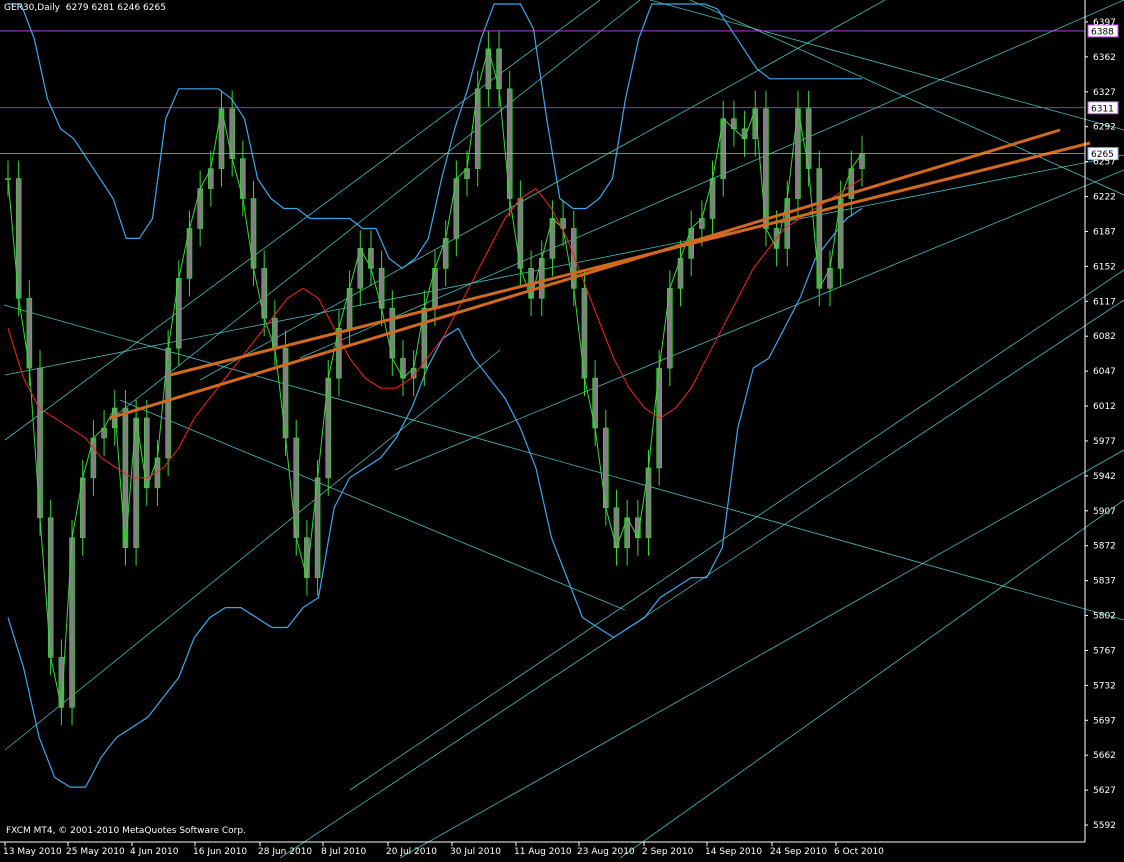 This screenshot has height=862, width=1124. What do you see at coordinates (1104, 198) in the screenshot?
I see `y-tick-label: 6222` at bounding box center [1104, 198].